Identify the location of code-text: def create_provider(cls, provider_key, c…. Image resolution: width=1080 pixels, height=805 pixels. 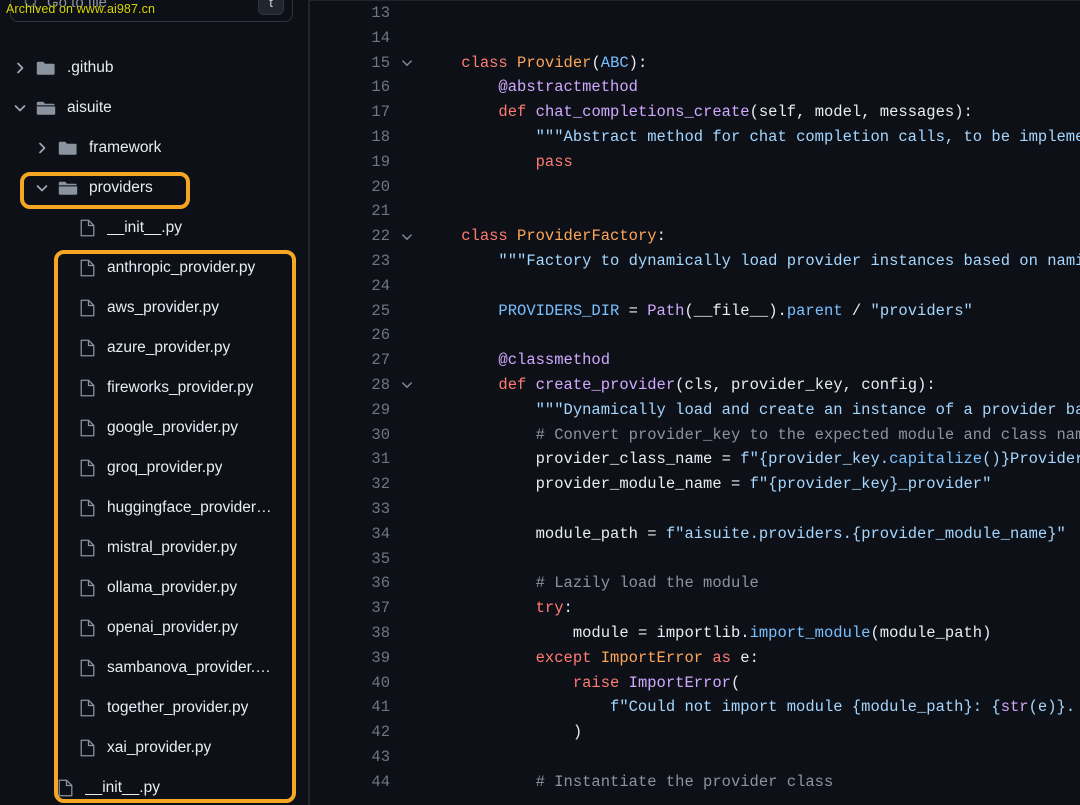
(717, 384).